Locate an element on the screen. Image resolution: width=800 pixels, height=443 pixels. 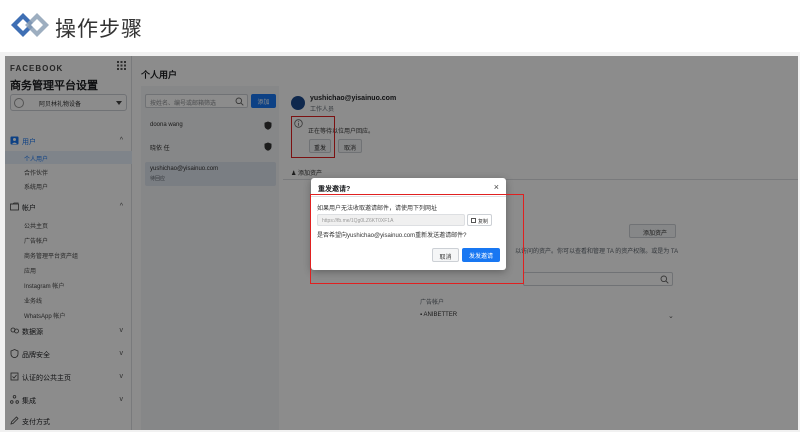
diamond-logo-icon is located at coordinates (30, 25).